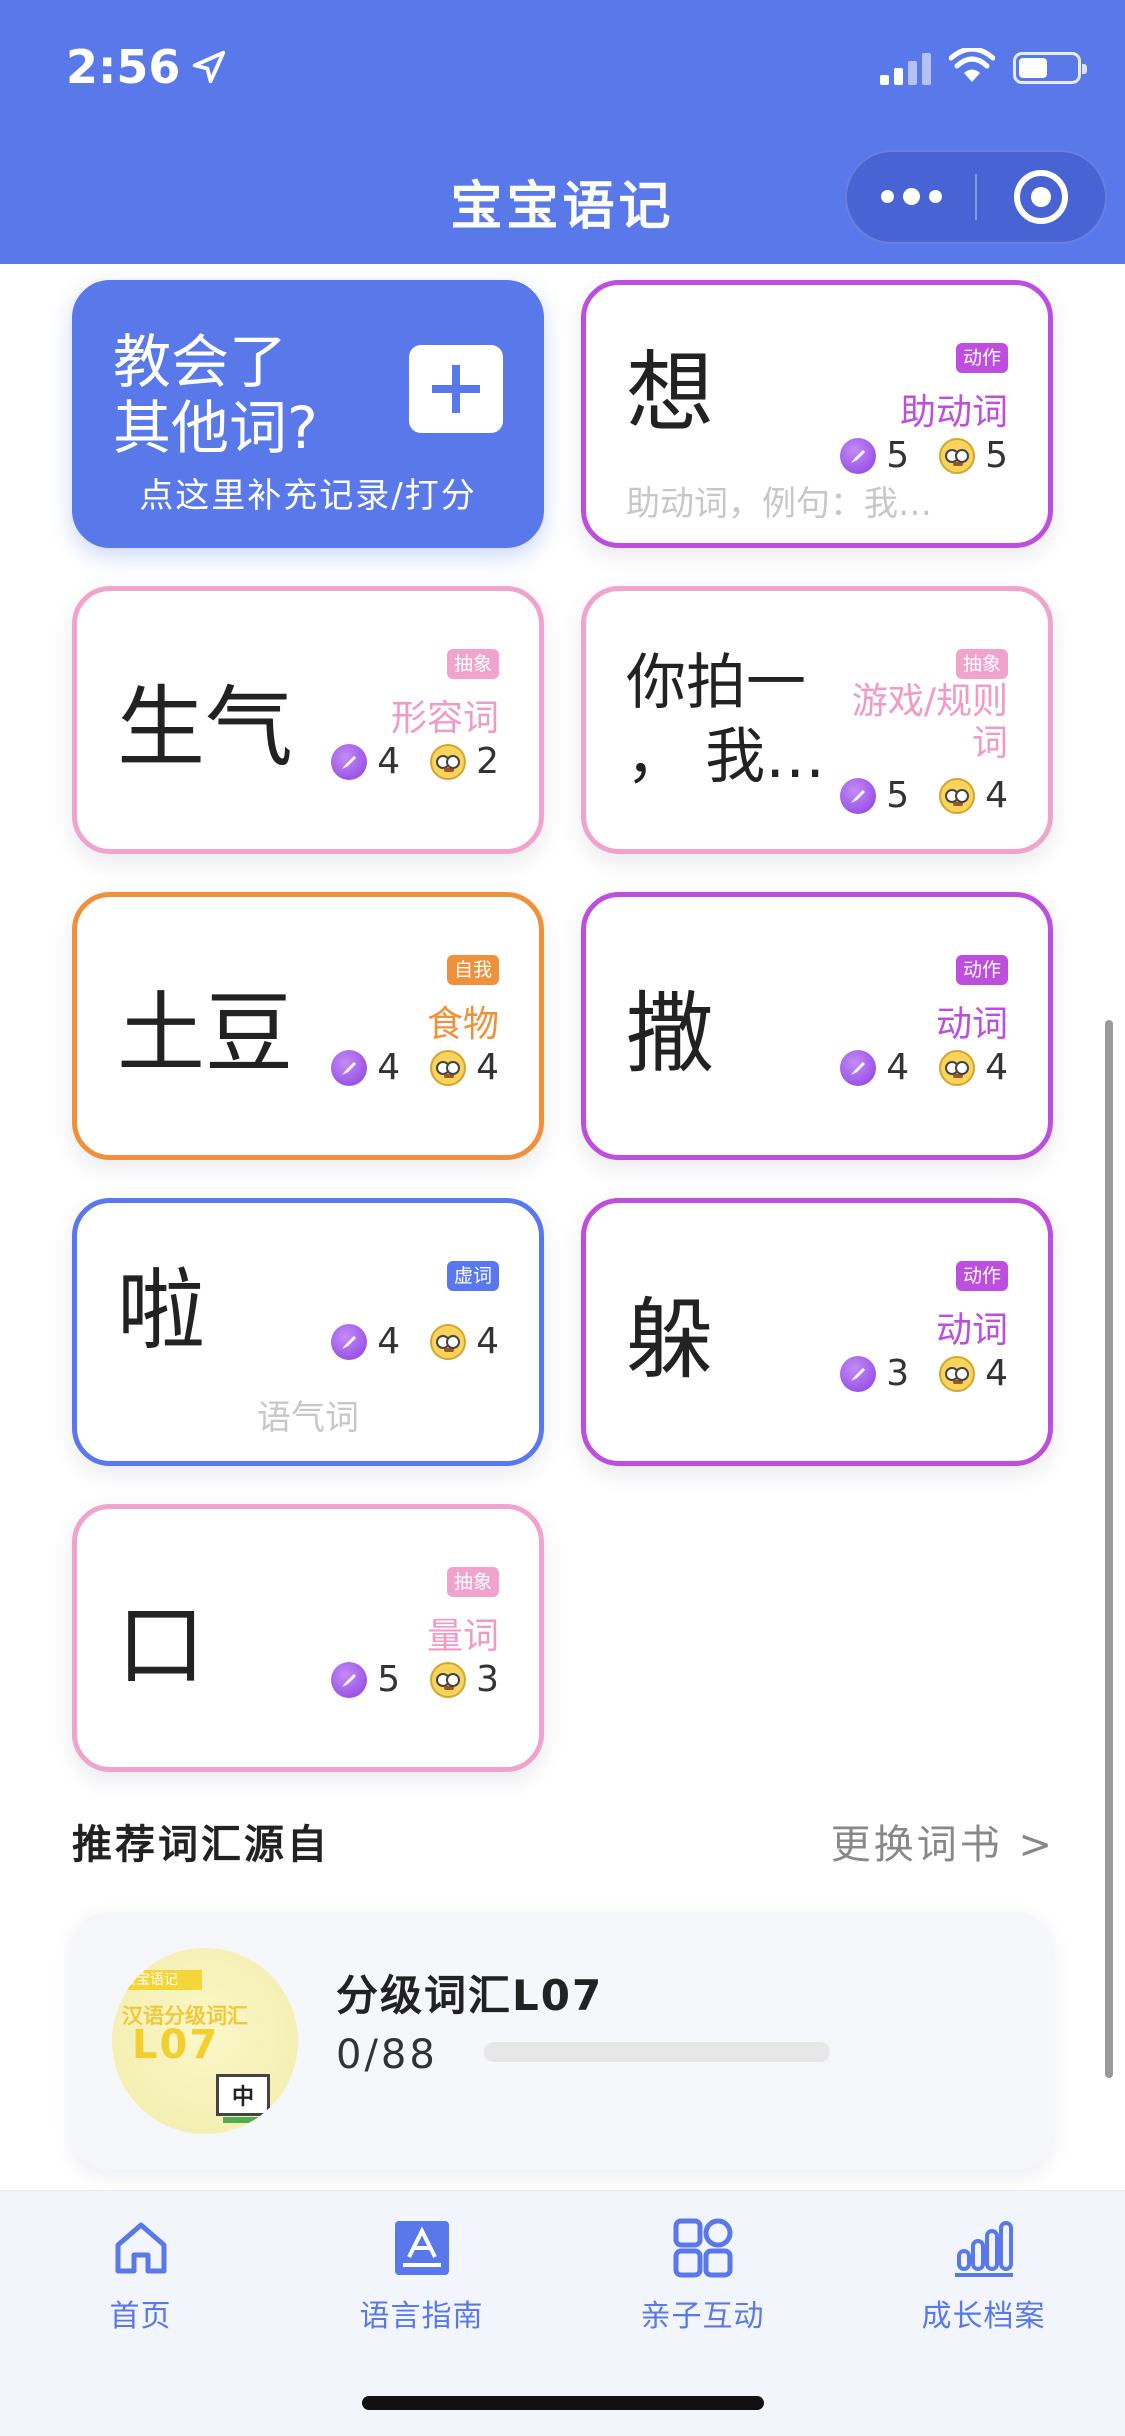  What do you see at coordinates (657, 2052) in the screenshot?
I see `book-progress-bar` at bounding box center [657, 2052].